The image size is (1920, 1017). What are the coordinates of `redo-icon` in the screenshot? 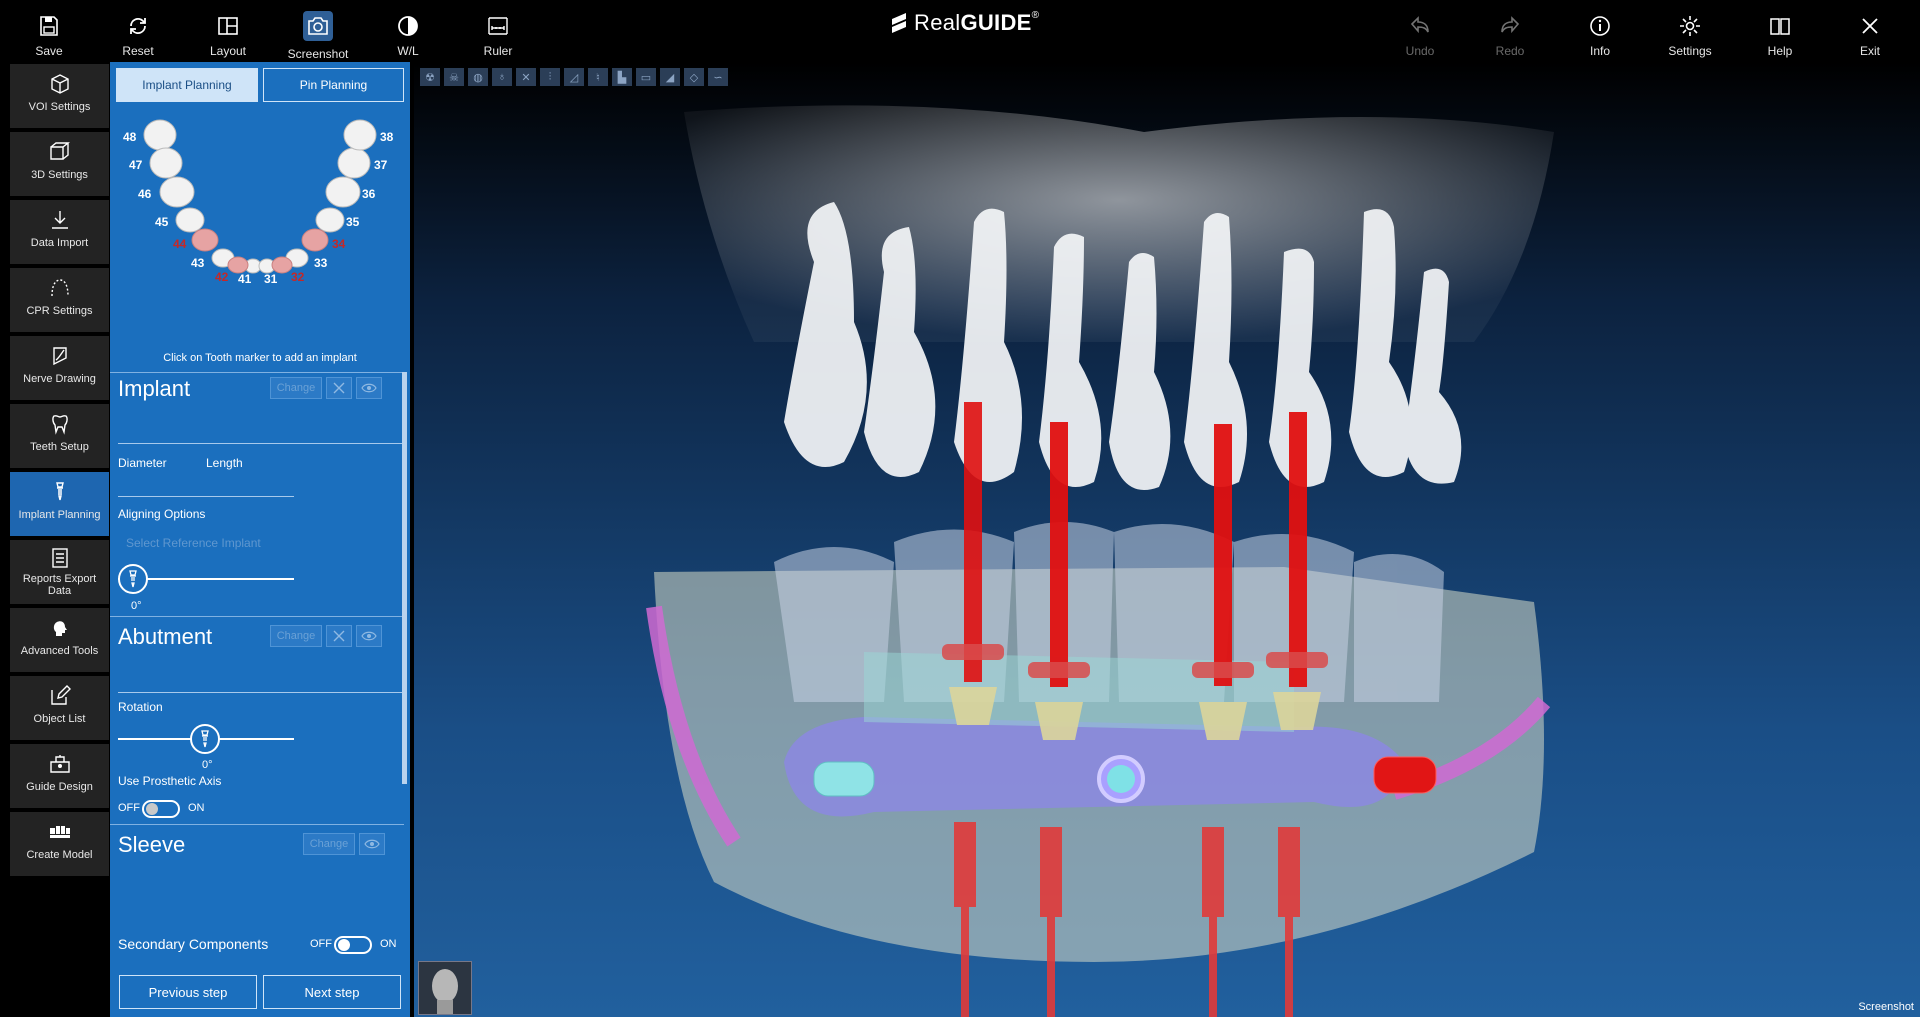 It's located at (1510, 25).